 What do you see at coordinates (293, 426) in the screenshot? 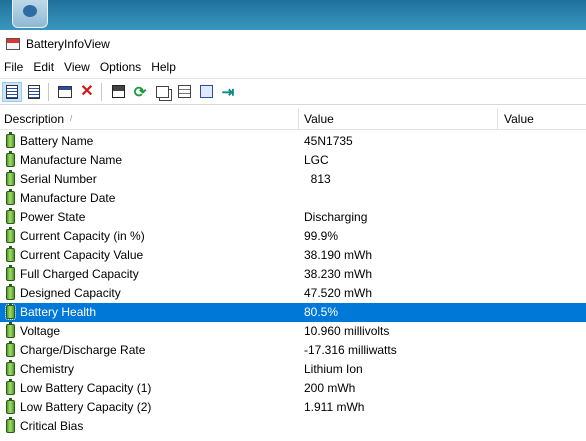
I see `list-row: Critical Bias` at bounding box center [293, 426].